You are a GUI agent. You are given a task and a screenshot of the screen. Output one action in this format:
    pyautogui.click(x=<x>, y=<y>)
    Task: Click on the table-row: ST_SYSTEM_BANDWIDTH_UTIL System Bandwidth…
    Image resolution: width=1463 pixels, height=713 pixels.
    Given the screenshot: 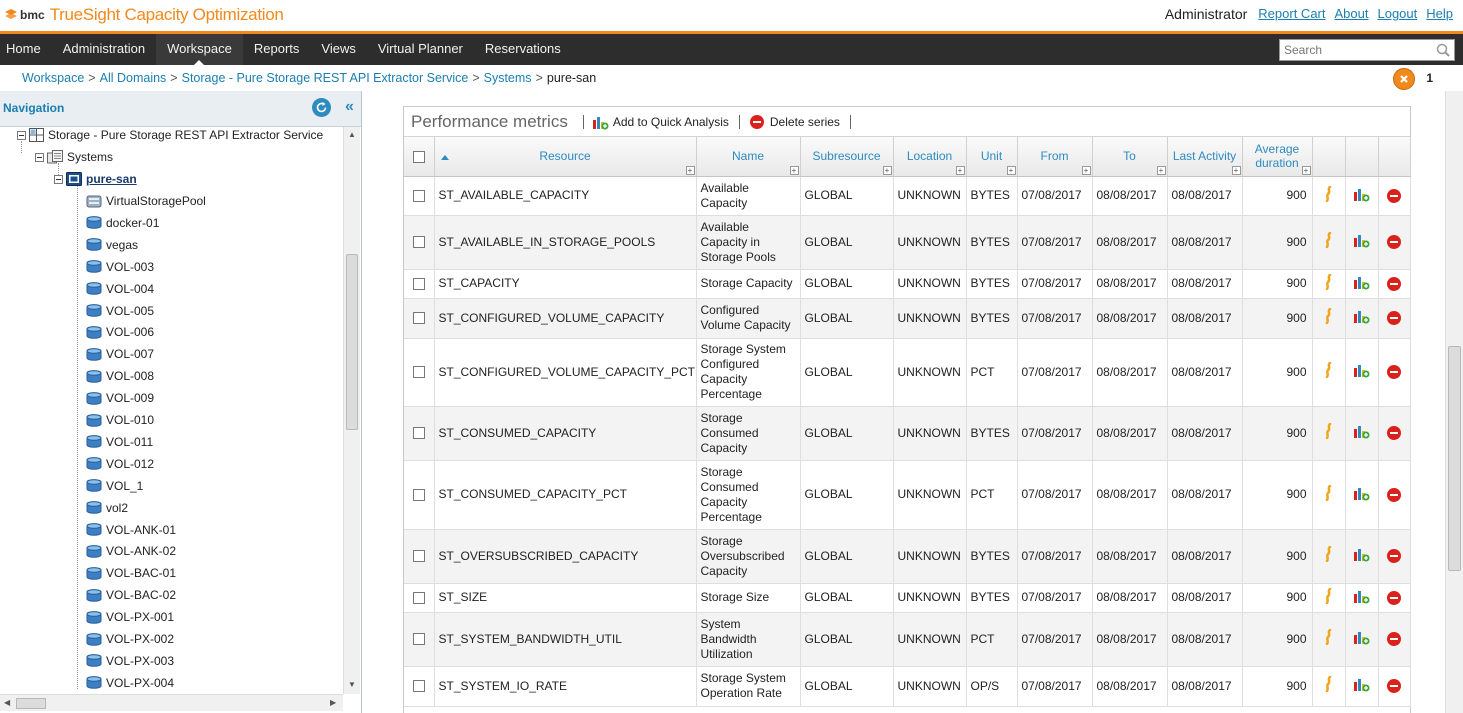 What is the action you would take?
    pyautogui.click(x=907, y=639)
    